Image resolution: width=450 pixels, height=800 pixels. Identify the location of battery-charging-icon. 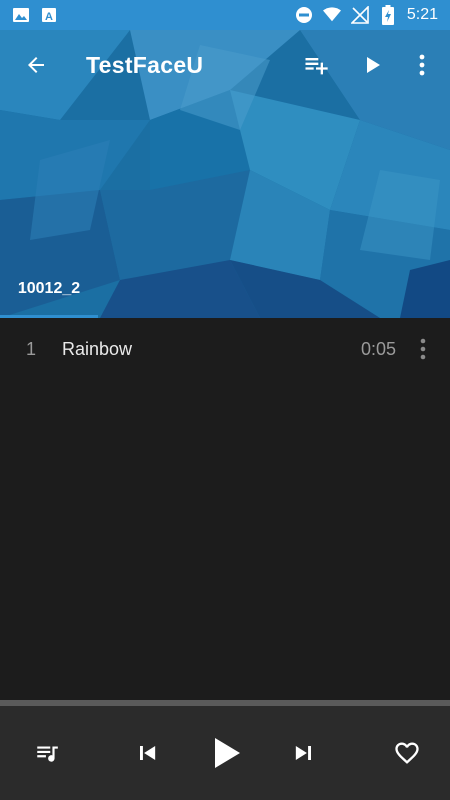
(388, 15).